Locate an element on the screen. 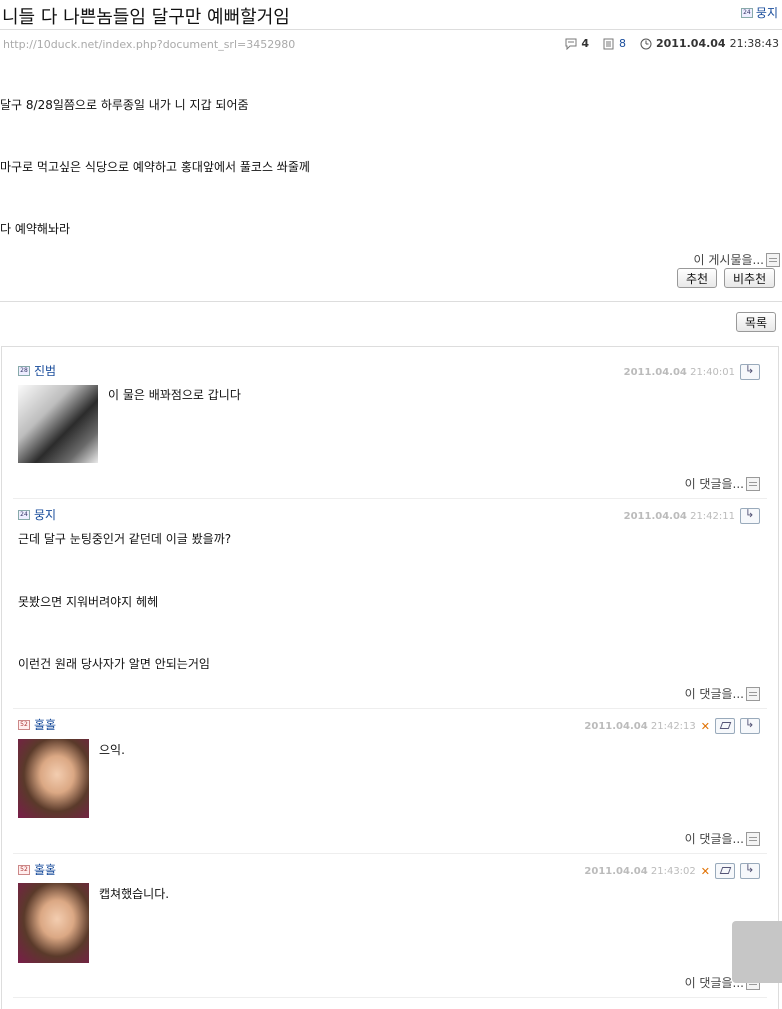 The height and width of the screenshot is (1009, 782). level-icon: 28 is located at coordinates (24, 370).